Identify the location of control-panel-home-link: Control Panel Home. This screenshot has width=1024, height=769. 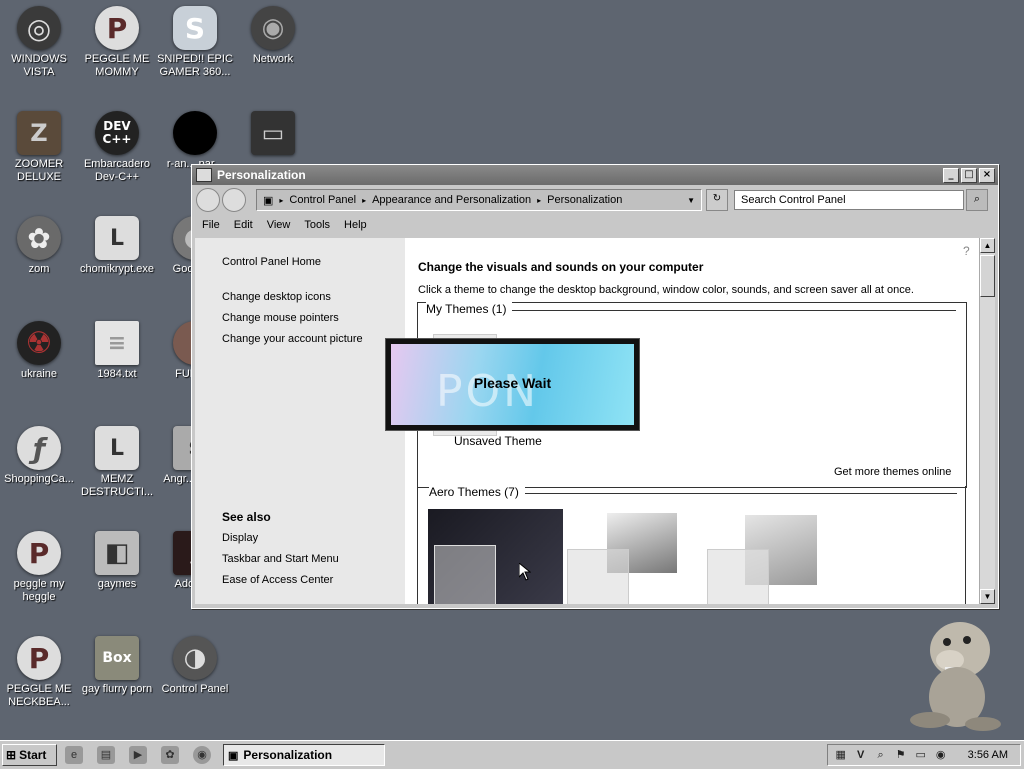
(271, 262).